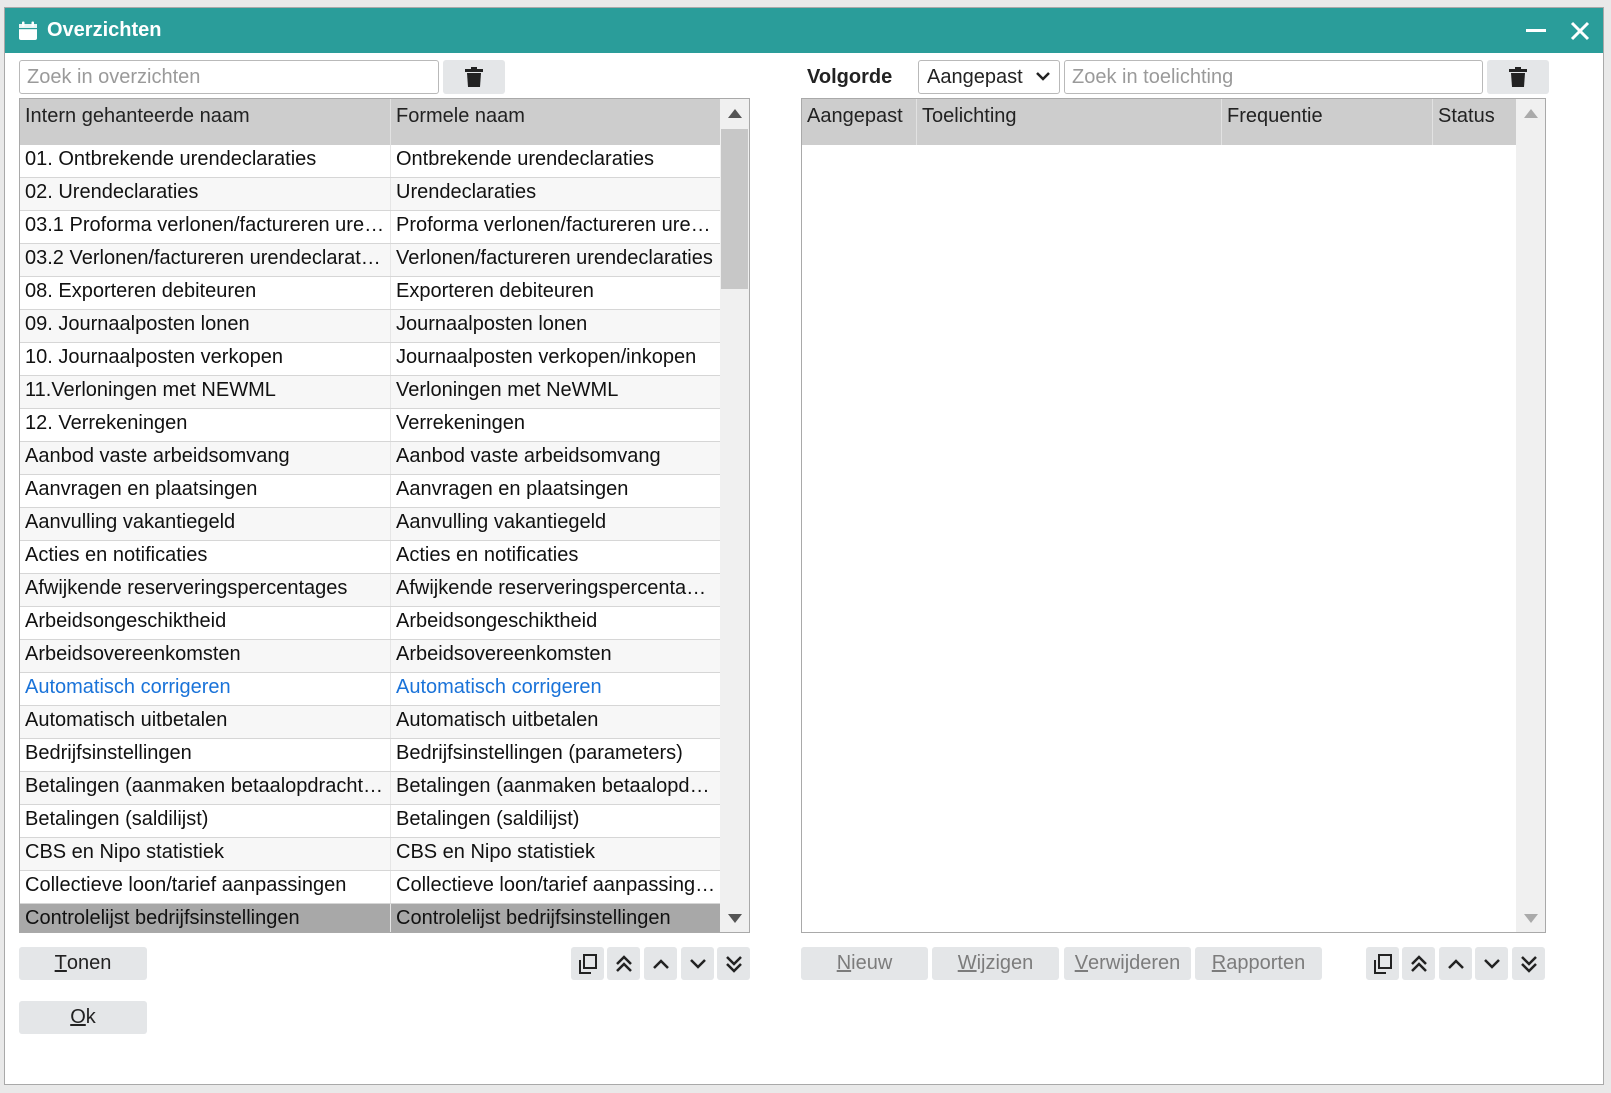 This screenshot has width=1611, height=1093. I want to click on minimize-icon, so click(1536, 30).